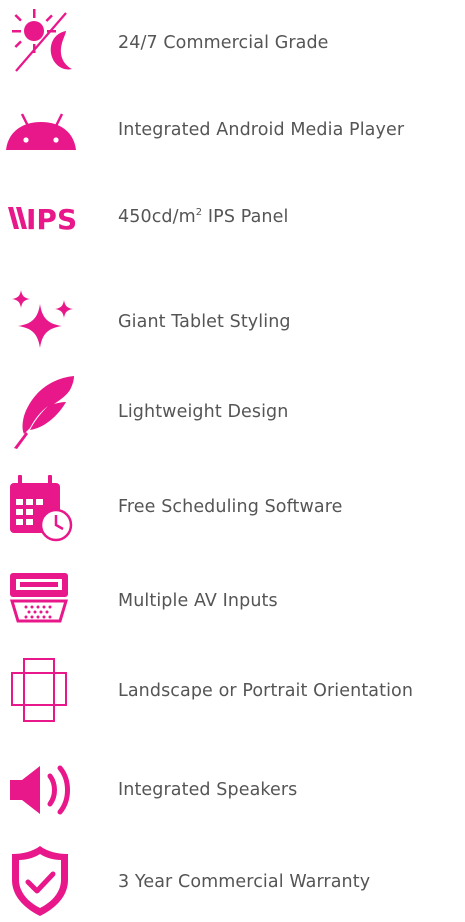 Image resolution: width=465 pixels, height=922 pixels. What do you see at coordinates (261, 130) in the screenshot?
I see `feature-label: Integrated Android Media Player` at bounding box center [261, 130].